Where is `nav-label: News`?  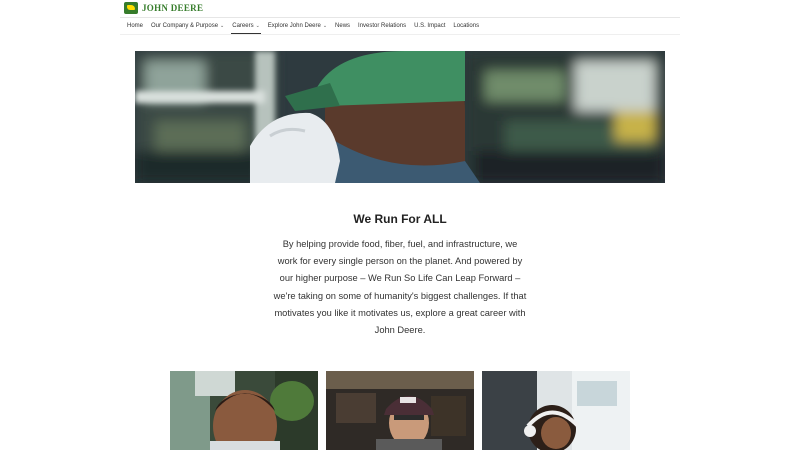
nav-label: News is located at coordinates (343, 26).